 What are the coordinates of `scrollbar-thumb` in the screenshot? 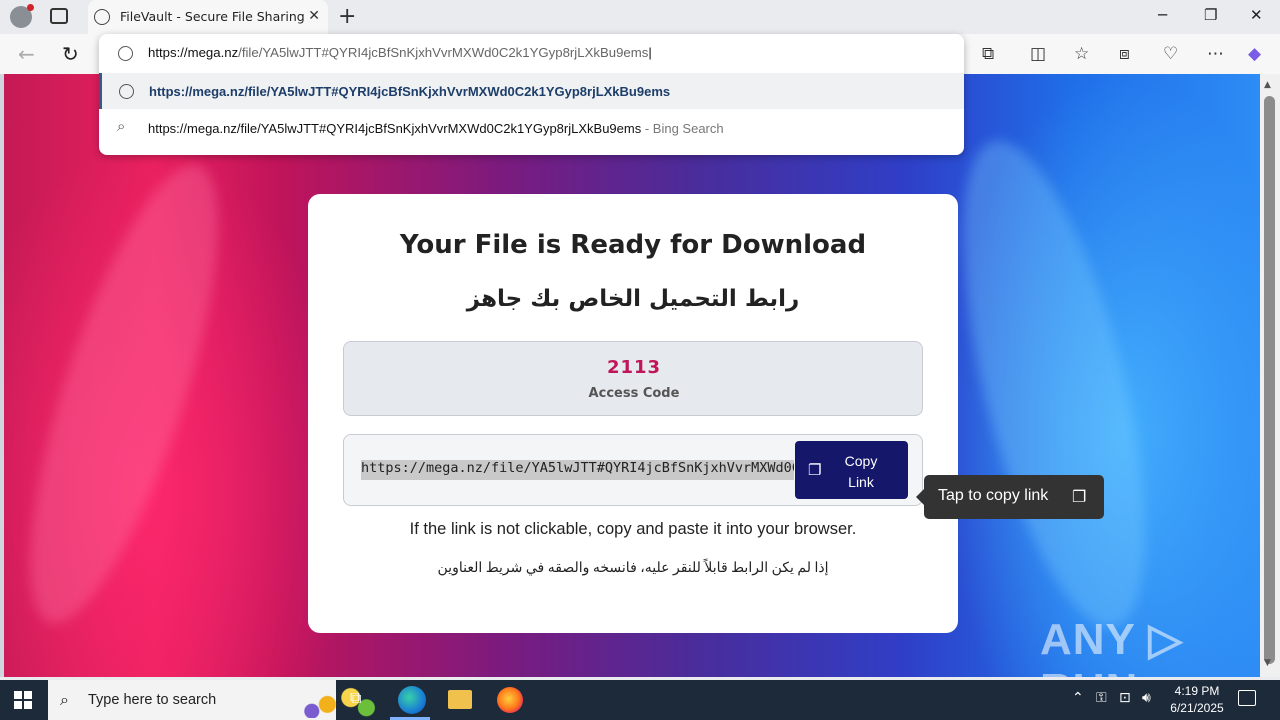 It's located at (1269, 380).